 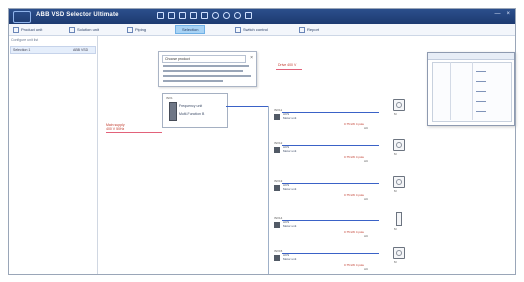 What do you see at coordinates (32, 29) in the screenshot?
I see `tab-label: Product unit` at bounding box center [32, 29].